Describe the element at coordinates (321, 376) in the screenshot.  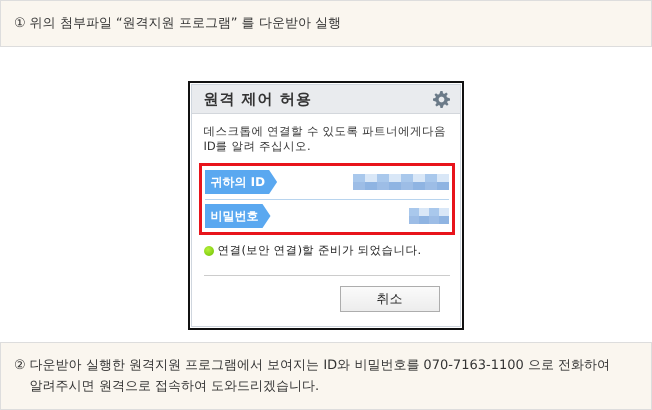
I see `step-text: 다운받아 실행한 원격지원 프로그램에서 보여지는 ID와 비밀번호를 070-7163-1100 으로 전화하여 알려주시면 원격으로 접속하여 도와드리겠습니다.` at that location.